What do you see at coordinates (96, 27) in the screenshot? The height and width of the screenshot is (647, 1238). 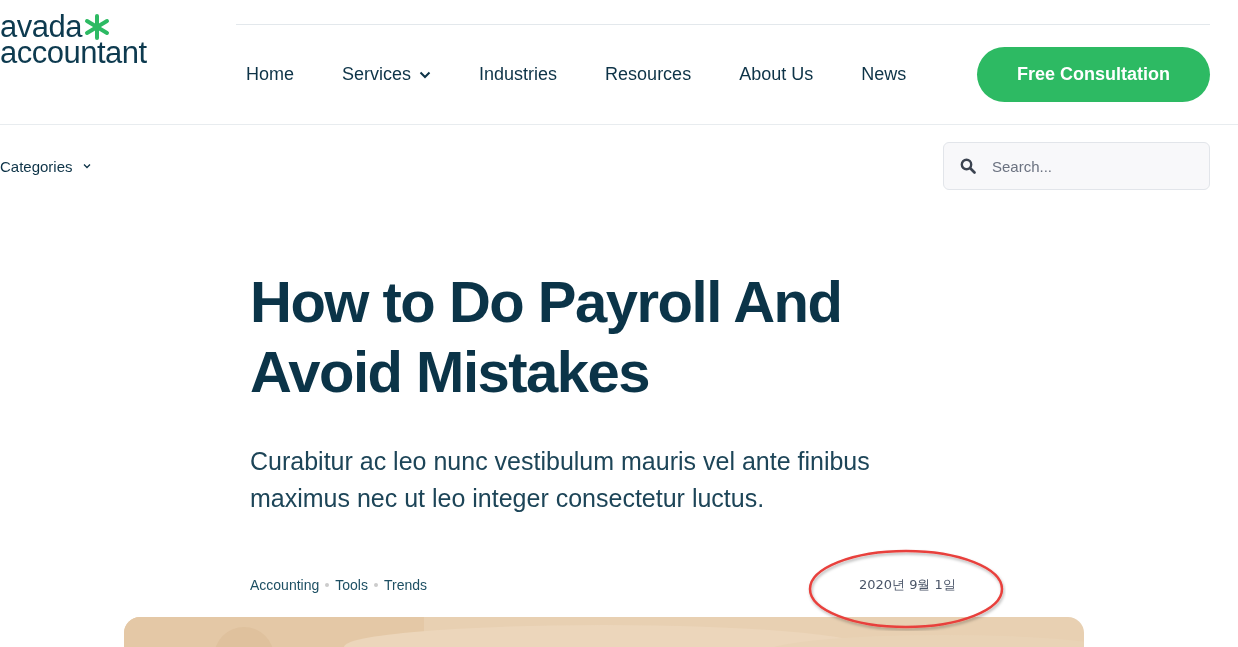 I see `asterisk-icon` at bounding box center [96, 27].